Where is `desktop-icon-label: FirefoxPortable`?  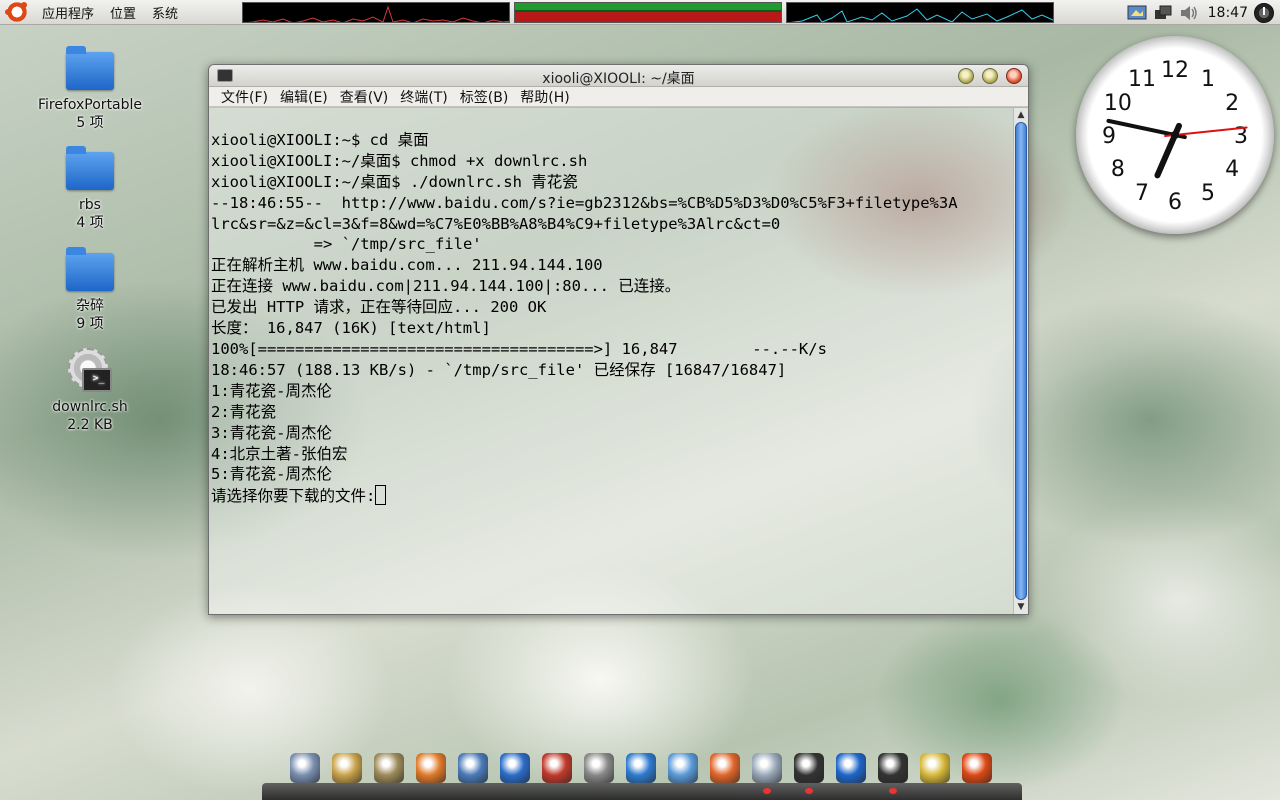
desktop-icon-label: FirefoxPortable is located at coordinates (90, 105).